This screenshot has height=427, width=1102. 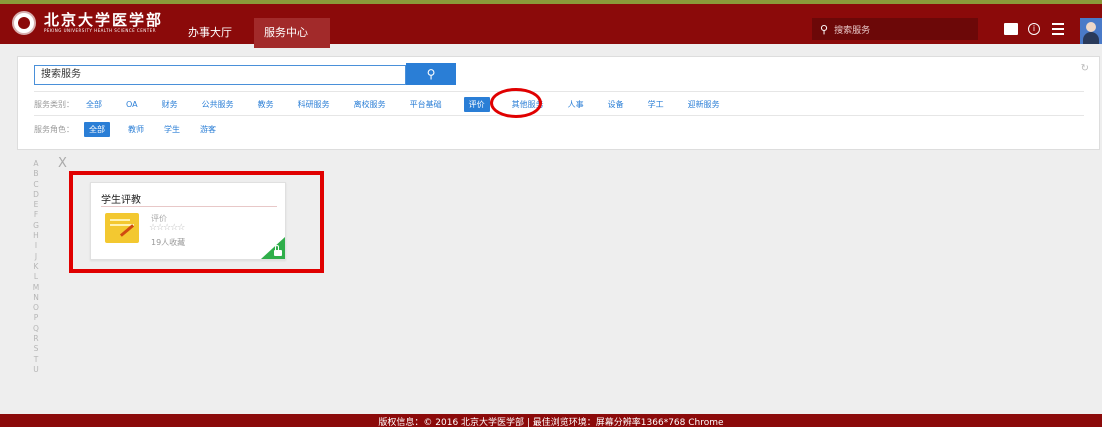 What do you see at coordinates (36, 226) in the screenshot?
I see `alpha-letter: G` at bounding box center [36, 226].